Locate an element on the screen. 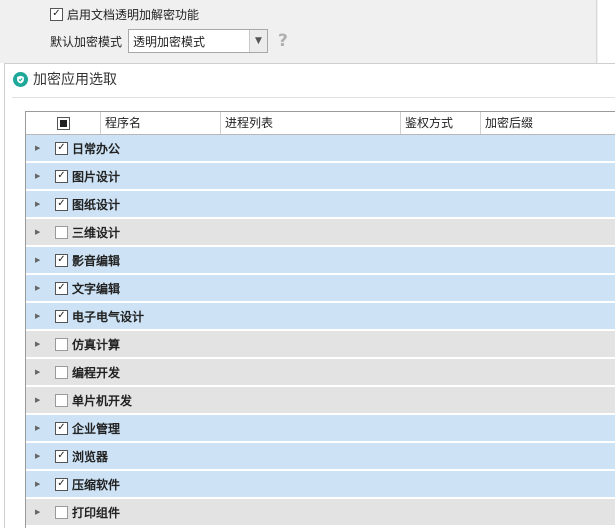 The height and width of the screenshot is (528, 615). table-row: ▶ ✓ 压缩软件 is located at coordinates (320, 484).